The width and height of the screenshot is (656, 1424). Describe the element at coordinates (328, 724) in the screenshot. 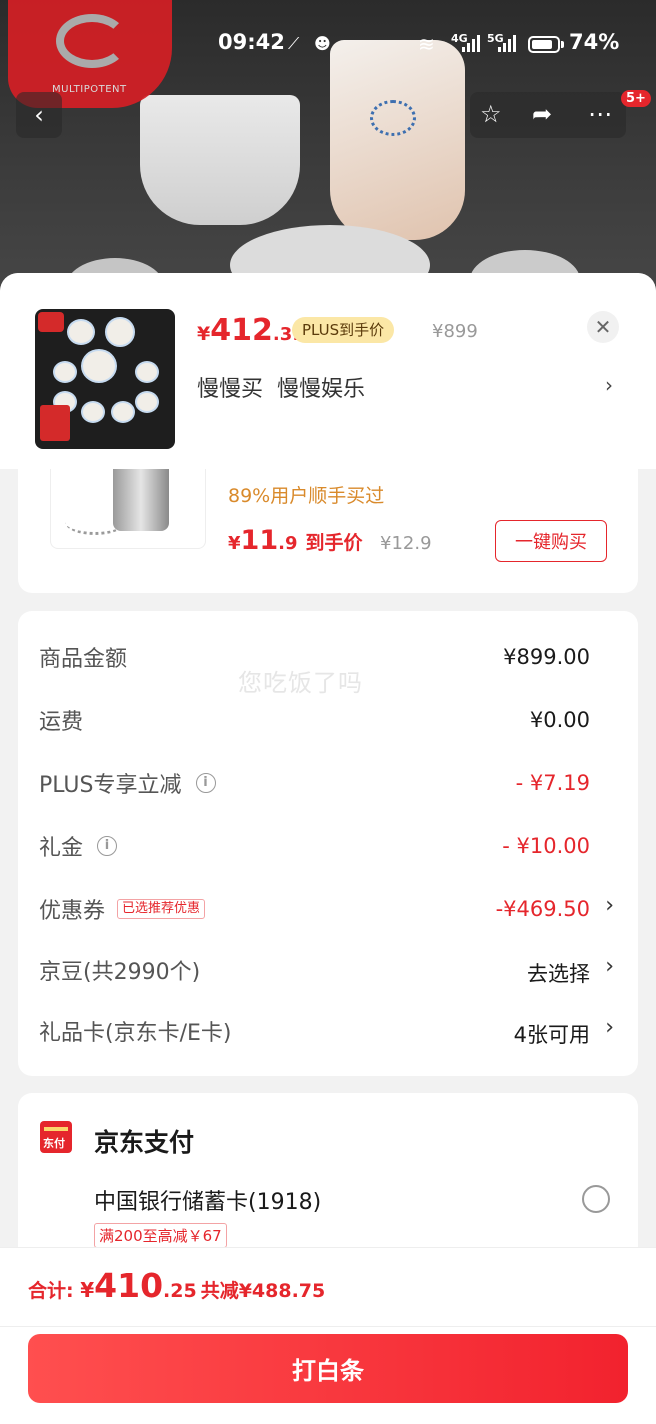

I see `summary-row-shipping: 运费 ¥0.00` at that location.